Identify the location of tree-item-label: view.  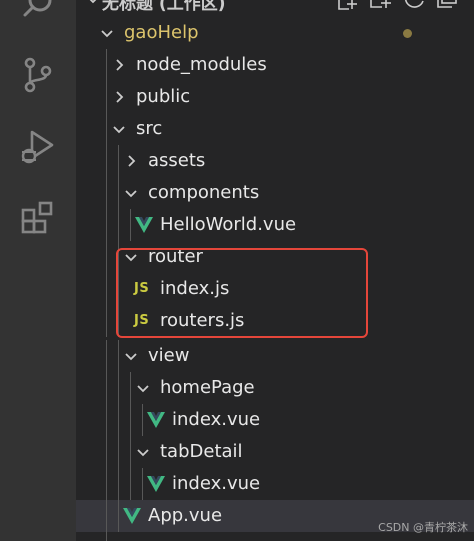
(169, 355).